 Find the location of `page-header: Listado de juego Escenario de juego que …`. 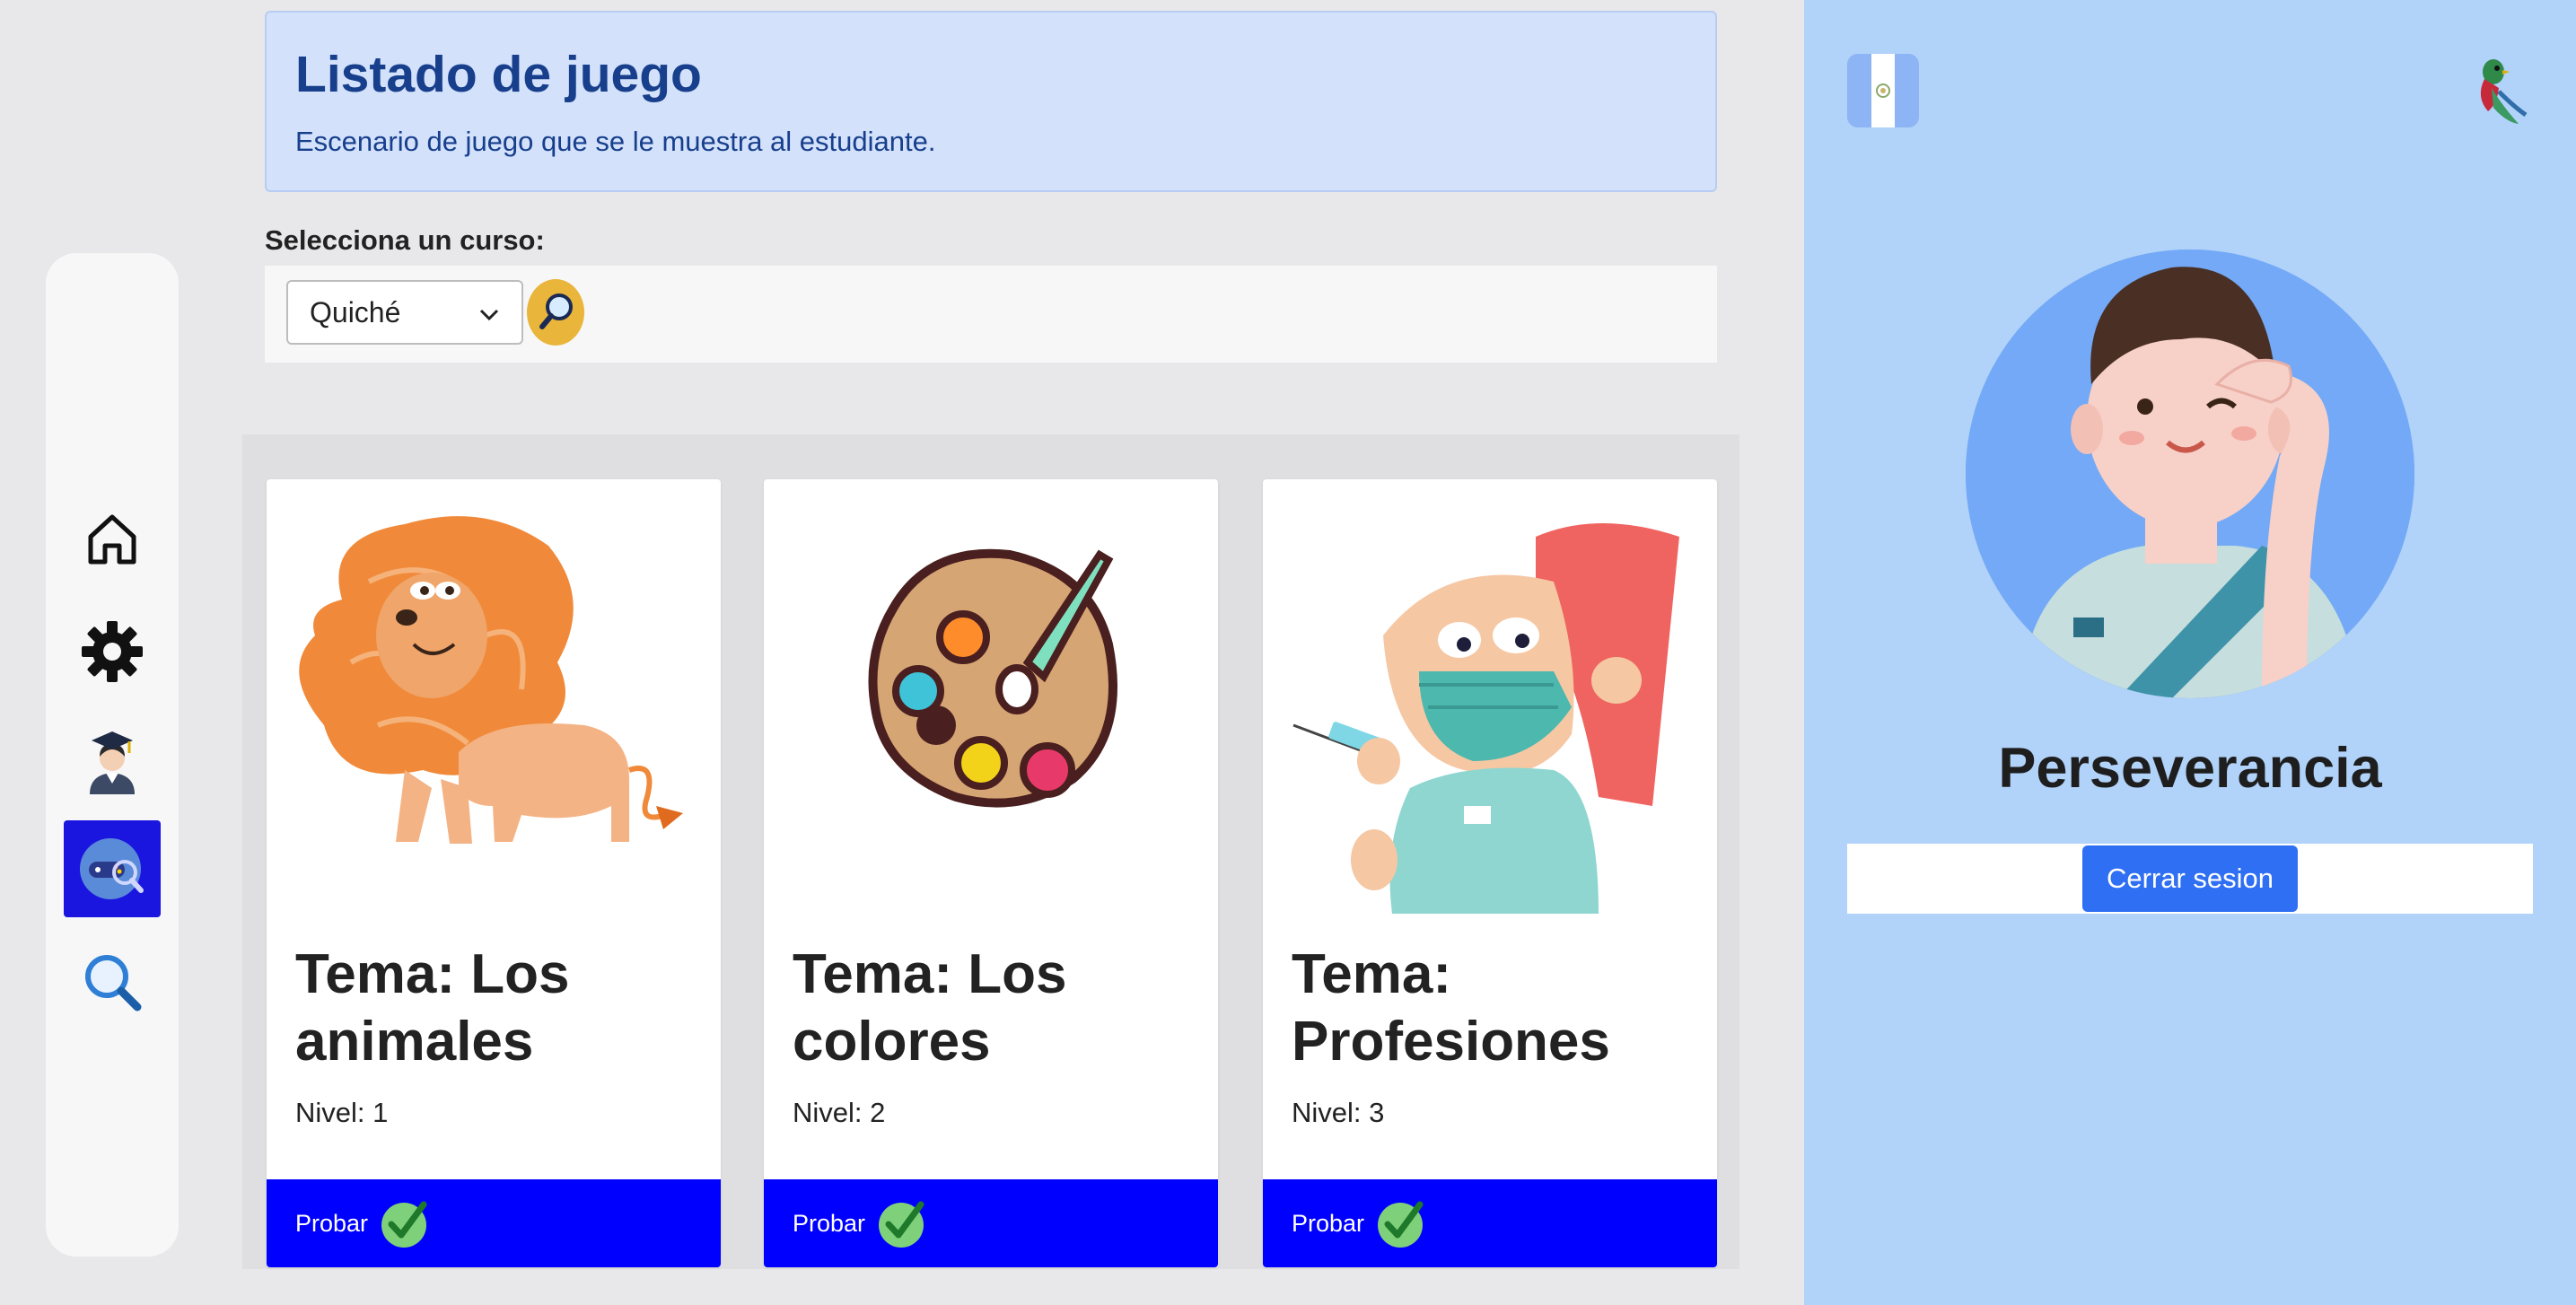

page-header: Listado de juego Escenario de juego que … is located at coordinates (991, 101).